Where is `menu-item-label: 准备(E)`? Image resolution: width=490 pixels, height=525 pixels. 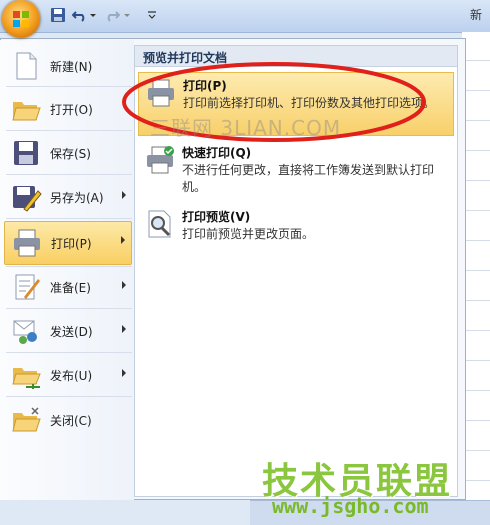 menu-item-label: 准备(E) is located at coordinates (70, 287).